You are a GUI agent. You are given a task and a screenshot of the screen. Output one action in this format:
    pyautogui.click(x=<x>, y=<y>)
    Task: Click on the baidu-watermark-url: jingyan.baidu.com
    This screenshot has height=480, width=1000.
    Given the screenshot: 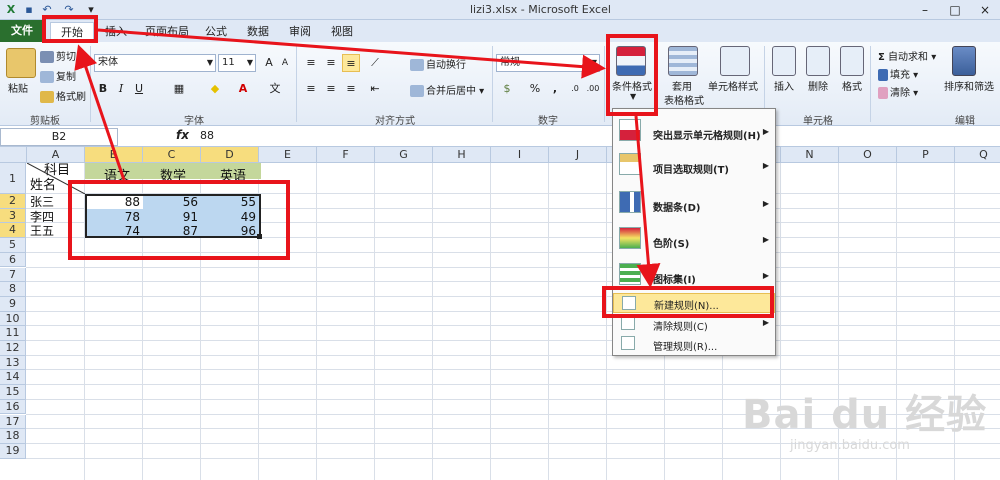 What is the action you would take?
    pyautogui.click(x=850, y=445)
    